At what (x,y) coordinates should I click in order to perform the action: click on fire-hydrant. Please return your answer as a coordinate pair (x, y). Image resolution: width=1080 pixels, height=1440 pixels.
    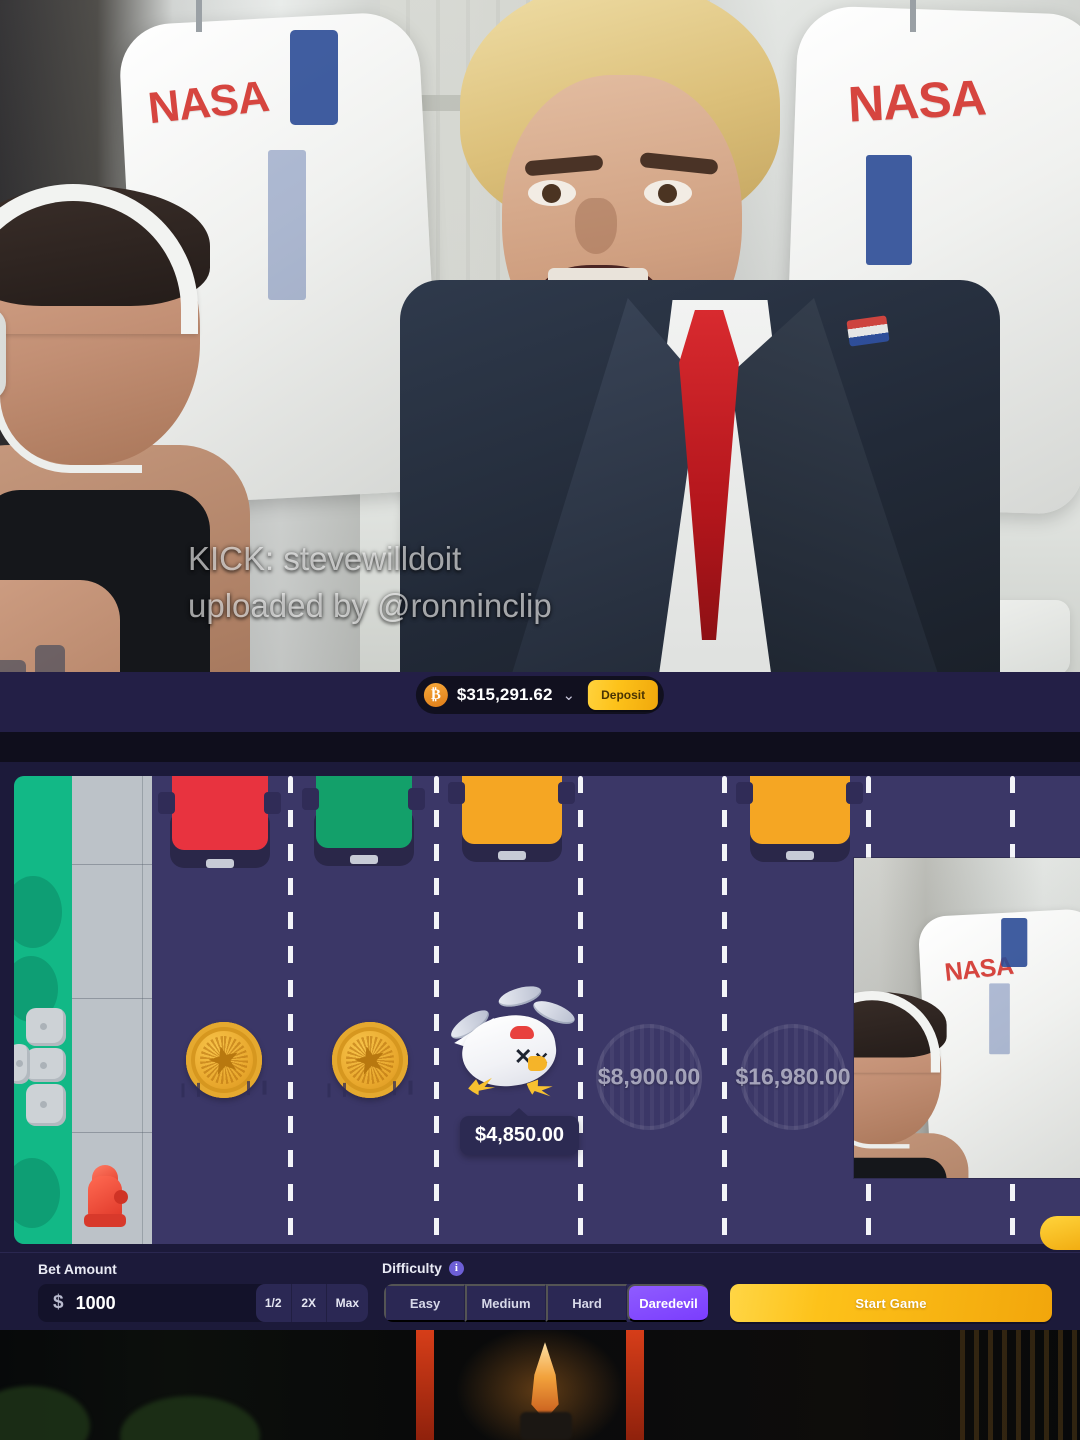
    Looking at the image, I should click on (107, 1198).